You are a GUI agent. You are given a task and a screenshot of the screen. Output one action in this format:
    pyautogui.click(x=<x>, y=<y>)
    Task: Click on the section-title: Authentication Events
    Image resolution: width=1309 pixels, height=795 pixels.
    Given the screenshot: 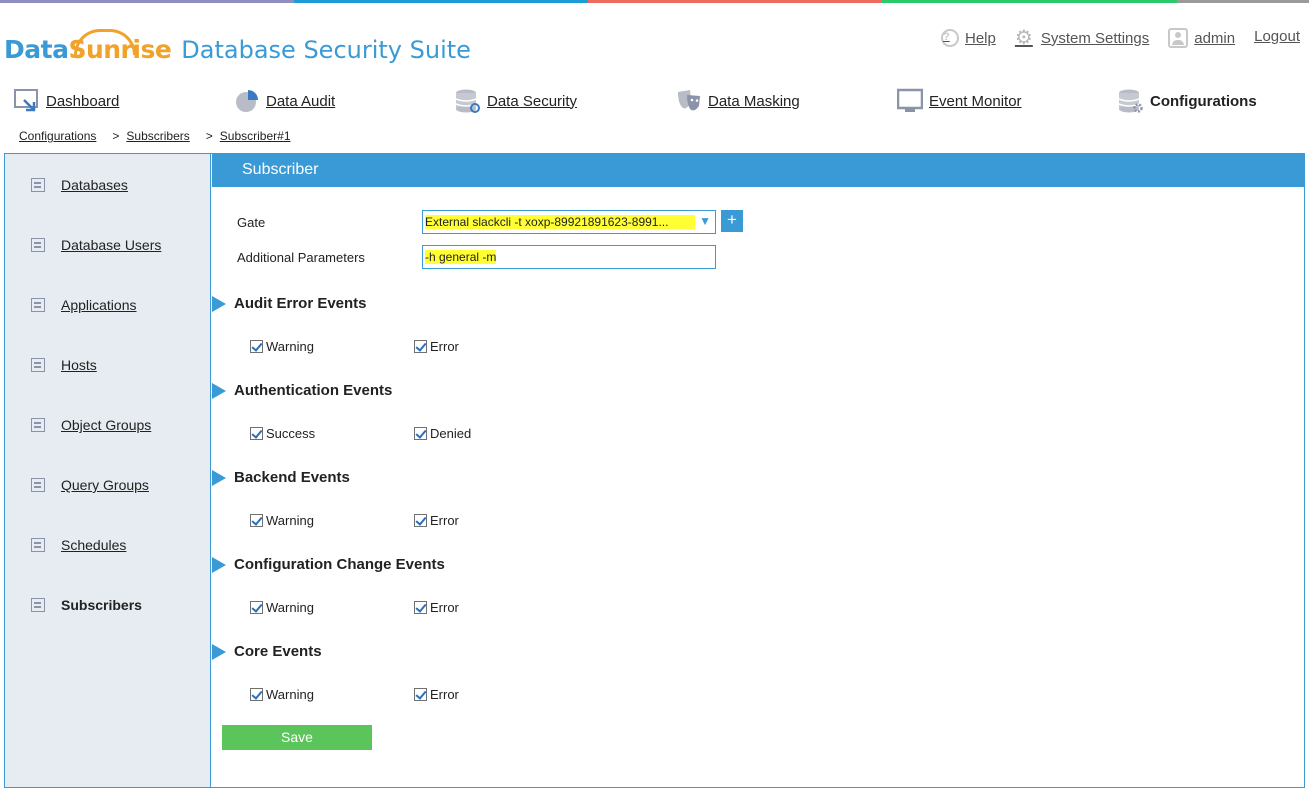 What is the action you would take?
    pyautogui.click(x=313, y=390)
    